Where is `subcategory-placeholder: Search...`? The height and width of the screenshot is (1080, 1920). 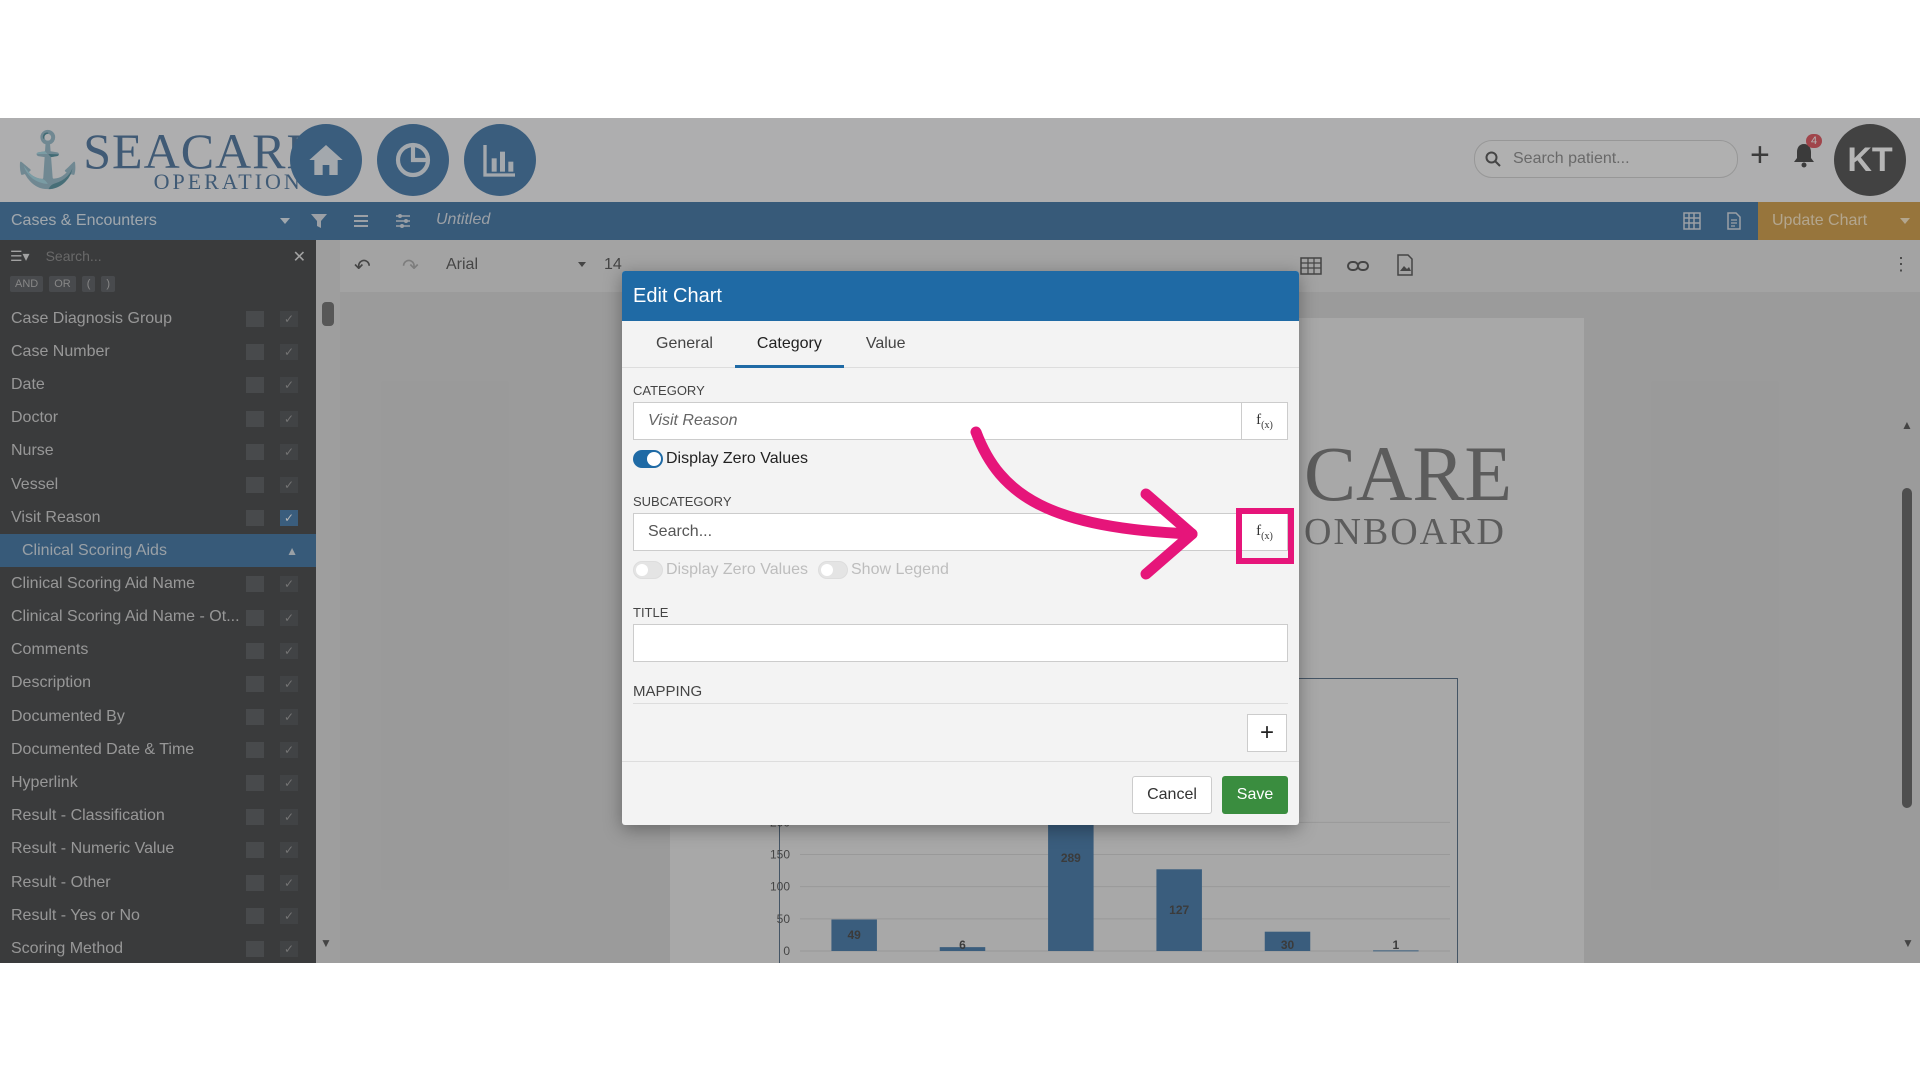
subcategory-placeholder: Search... is located at coordinates (680, 531).